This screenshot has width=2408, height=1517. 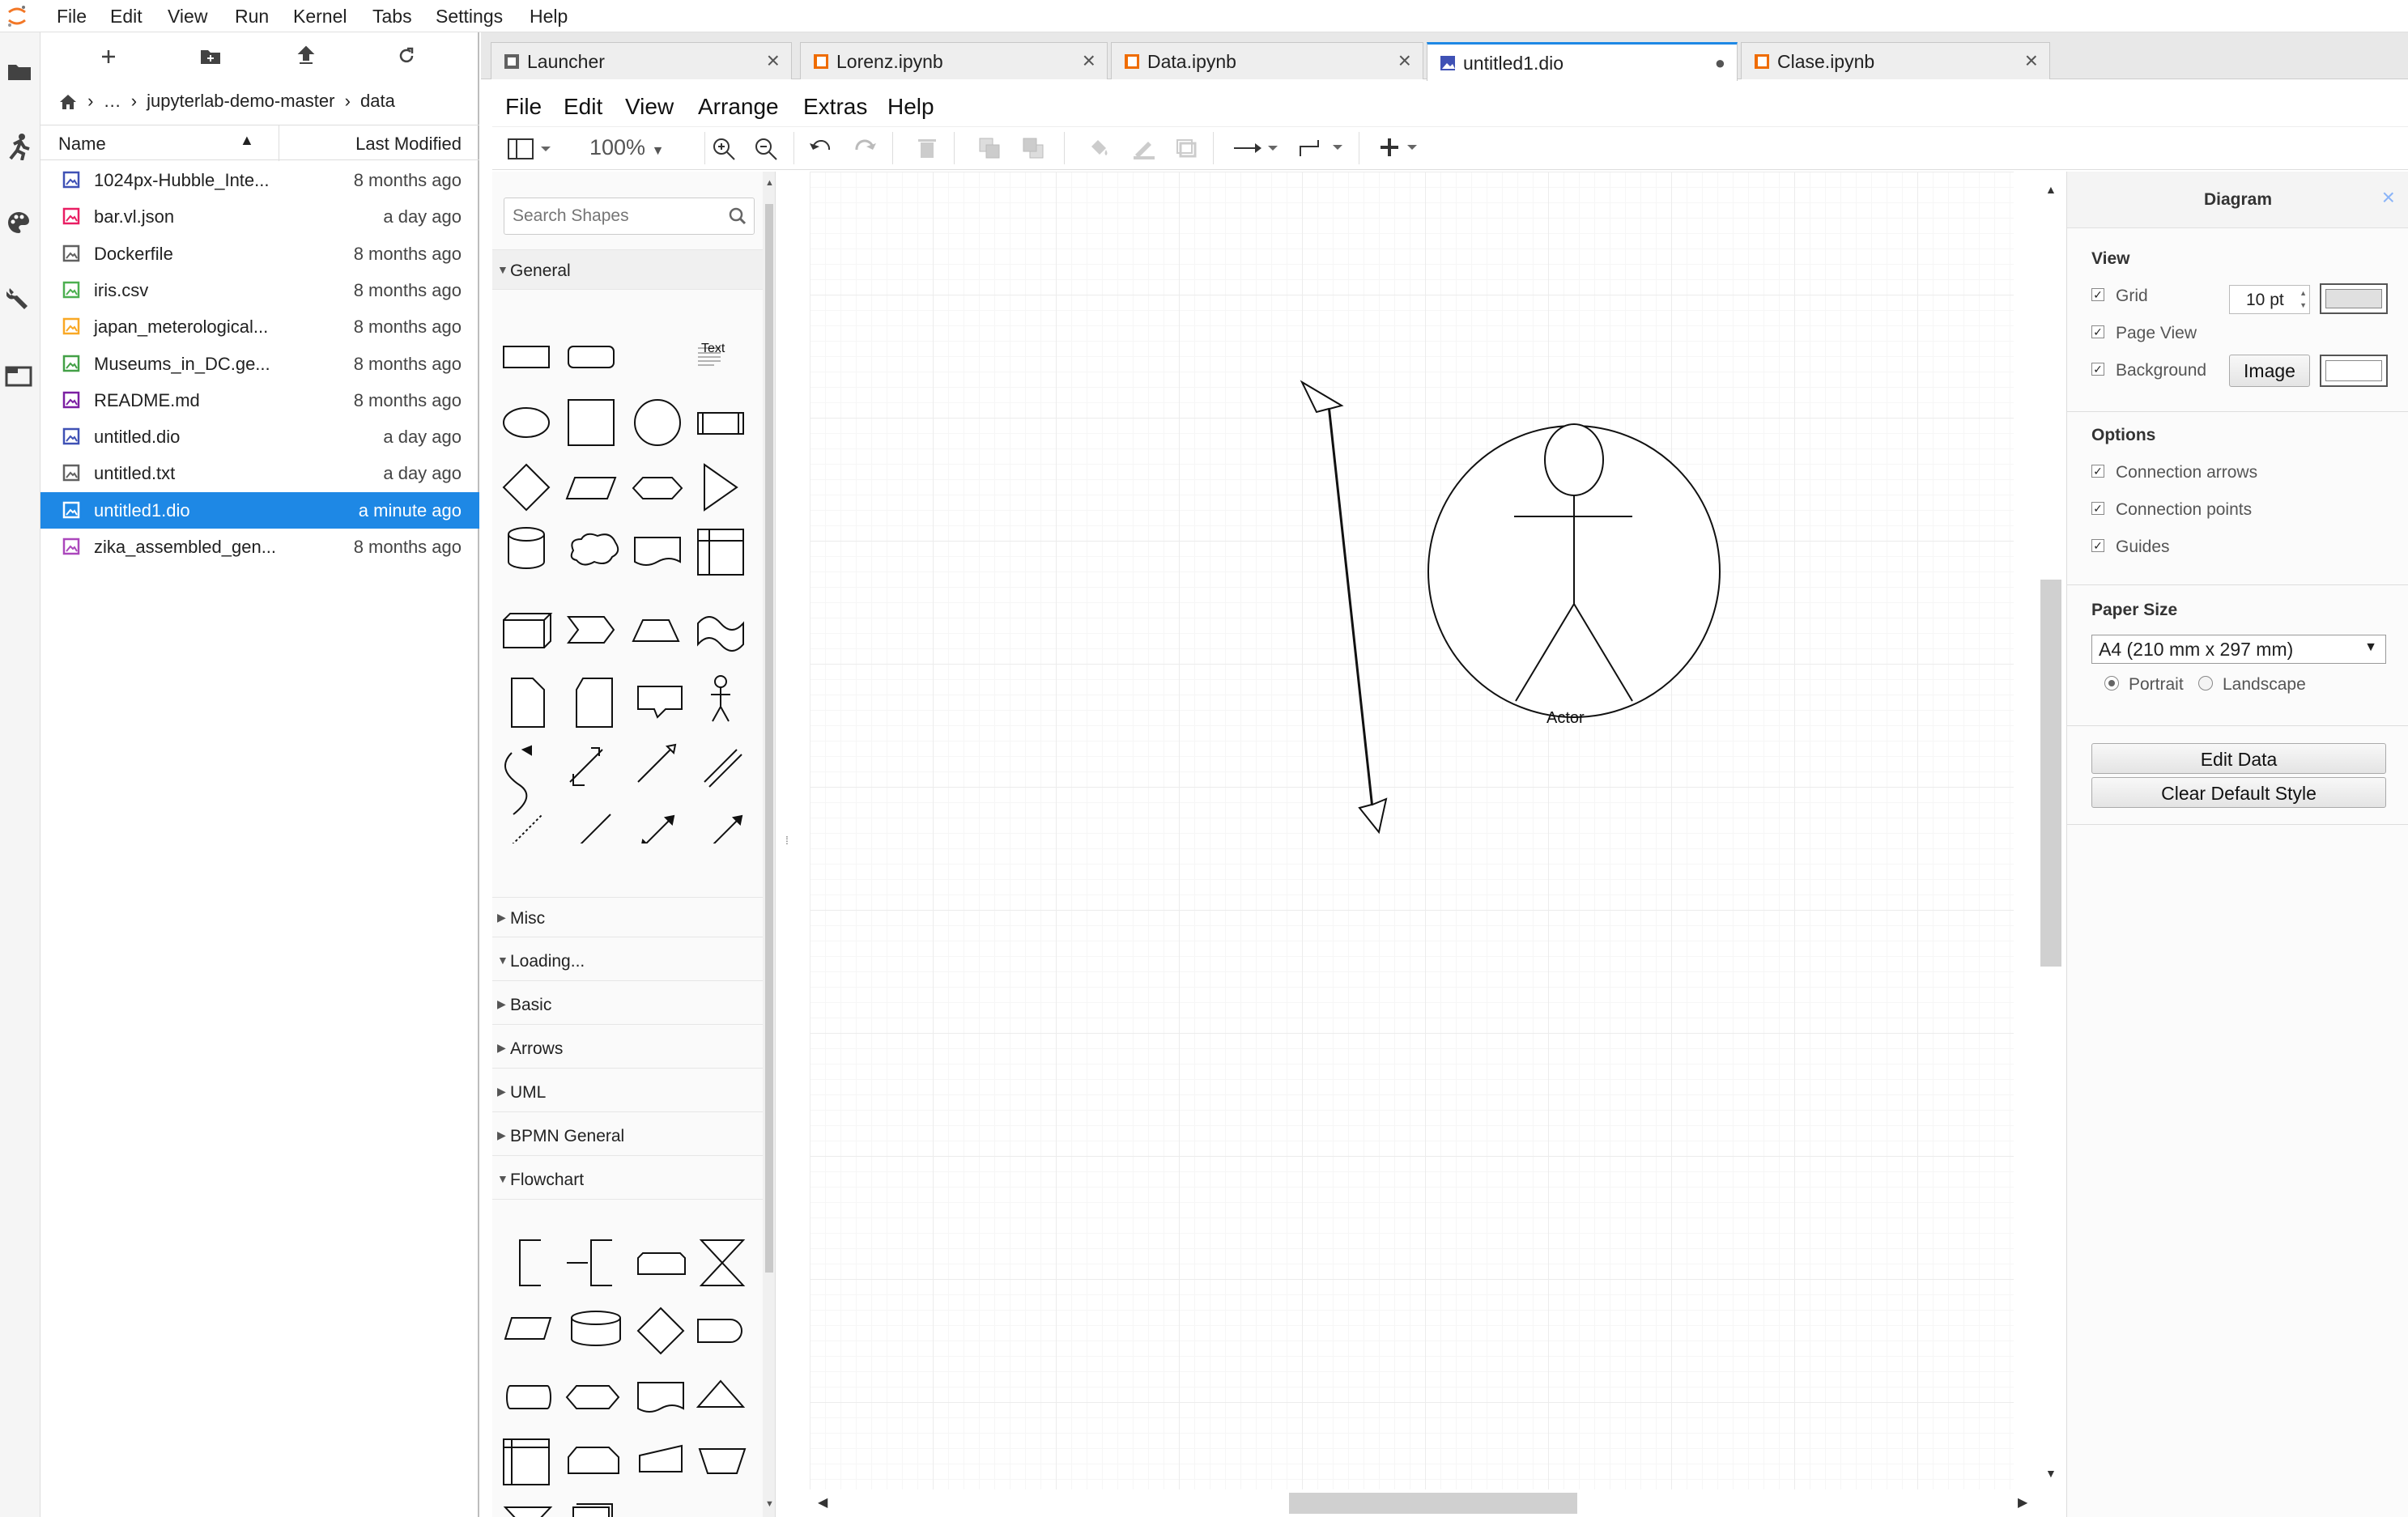 What do you see at coordinates (187, 17) in the screenshot?
I see `menu-view: View` at bounding box center [187, 17].